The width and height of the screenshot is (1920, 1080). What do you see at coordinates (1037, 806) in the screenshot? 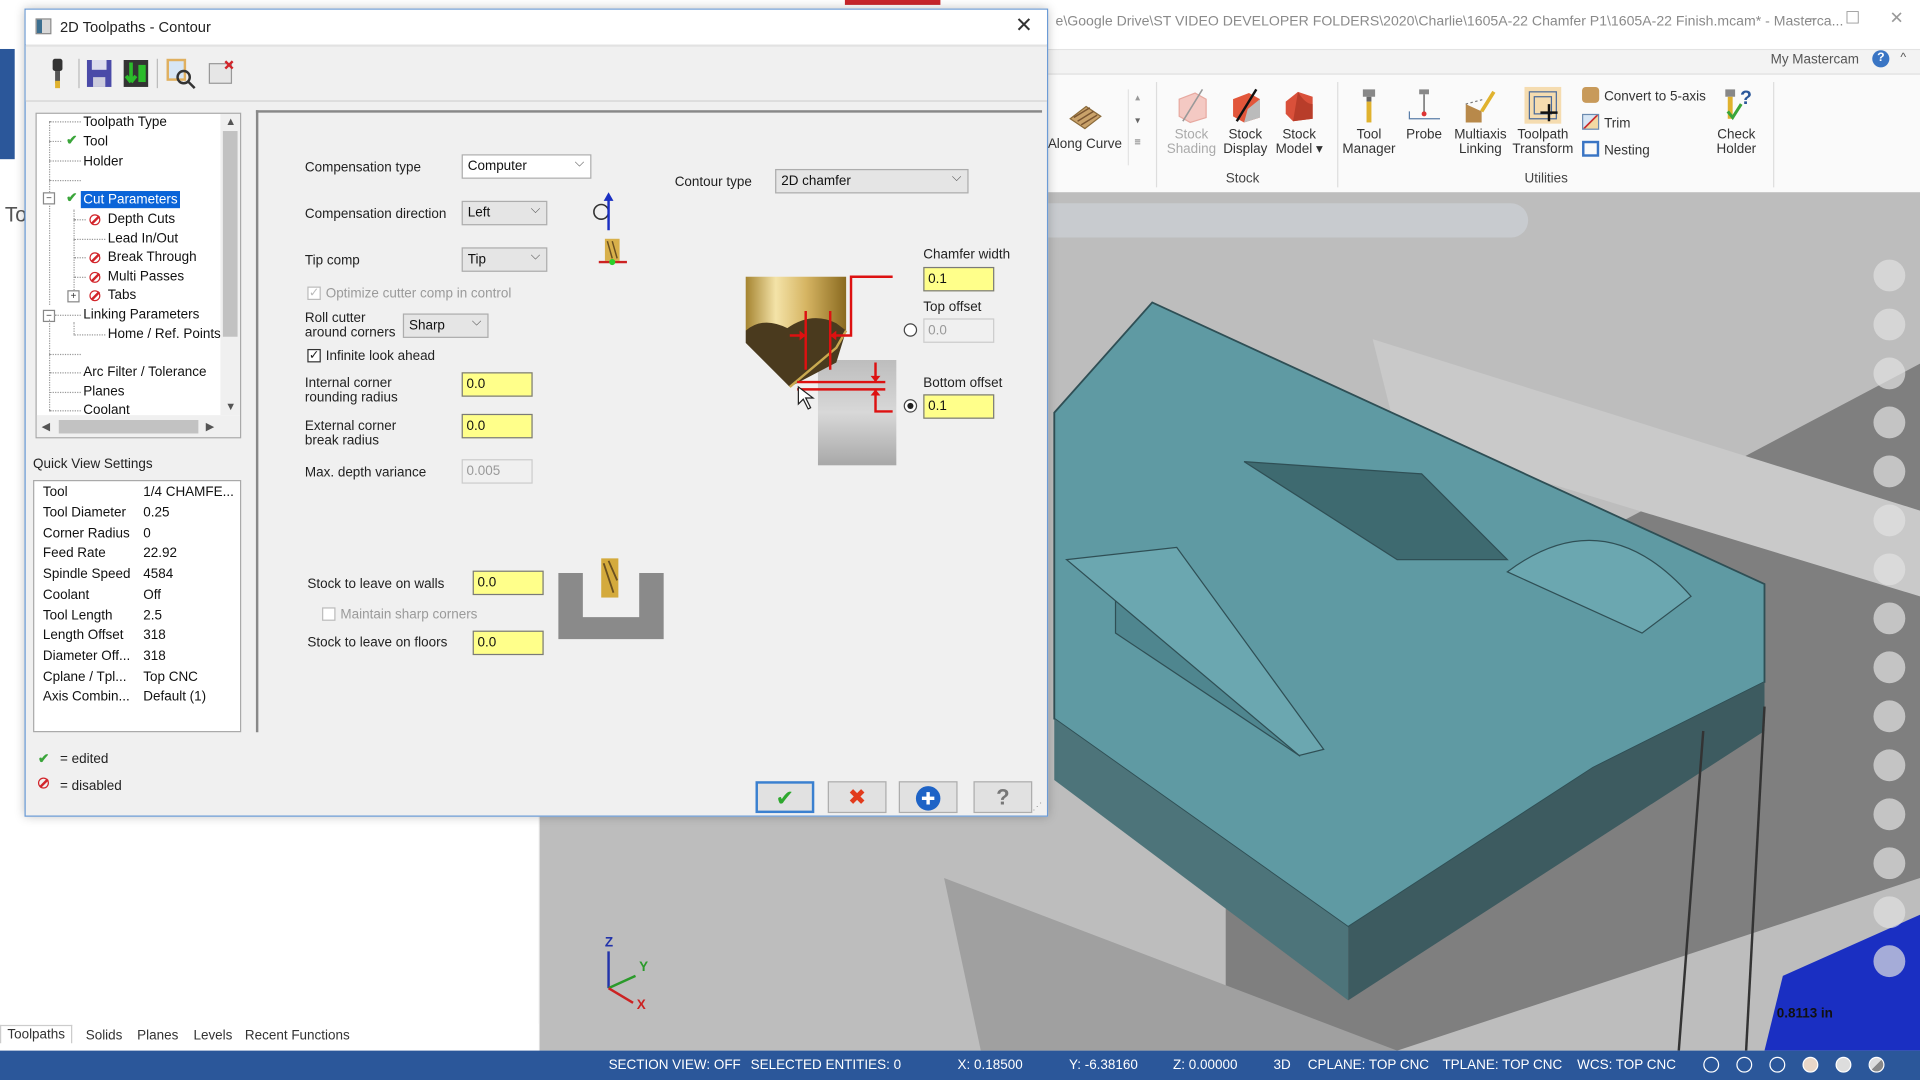
I see `resize-grip-icon: ⋰` at bounding box center [1037, 806].